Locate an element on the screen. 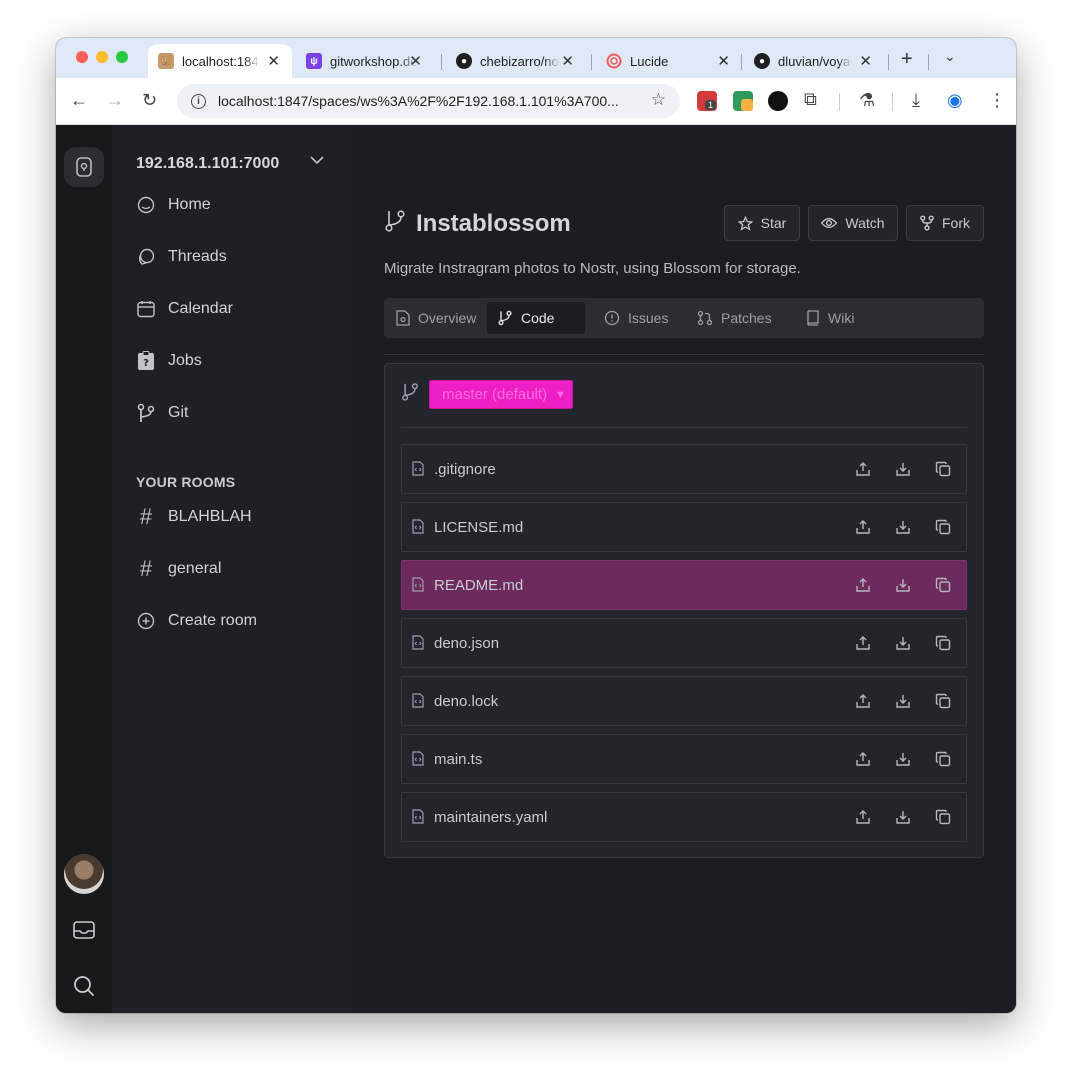  bookmark-star-icon: ☆ is located at coordinates (658, 100).